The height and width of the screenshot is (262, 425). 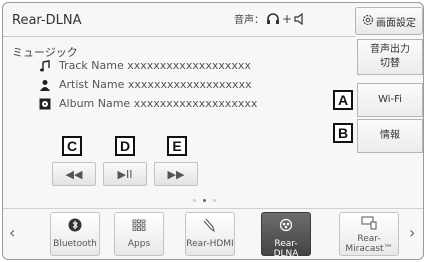 What do you see at coordinates (75, 244) in the screenshot?
I see `app-label: Bluetooth` at bounding box center [75, 244].